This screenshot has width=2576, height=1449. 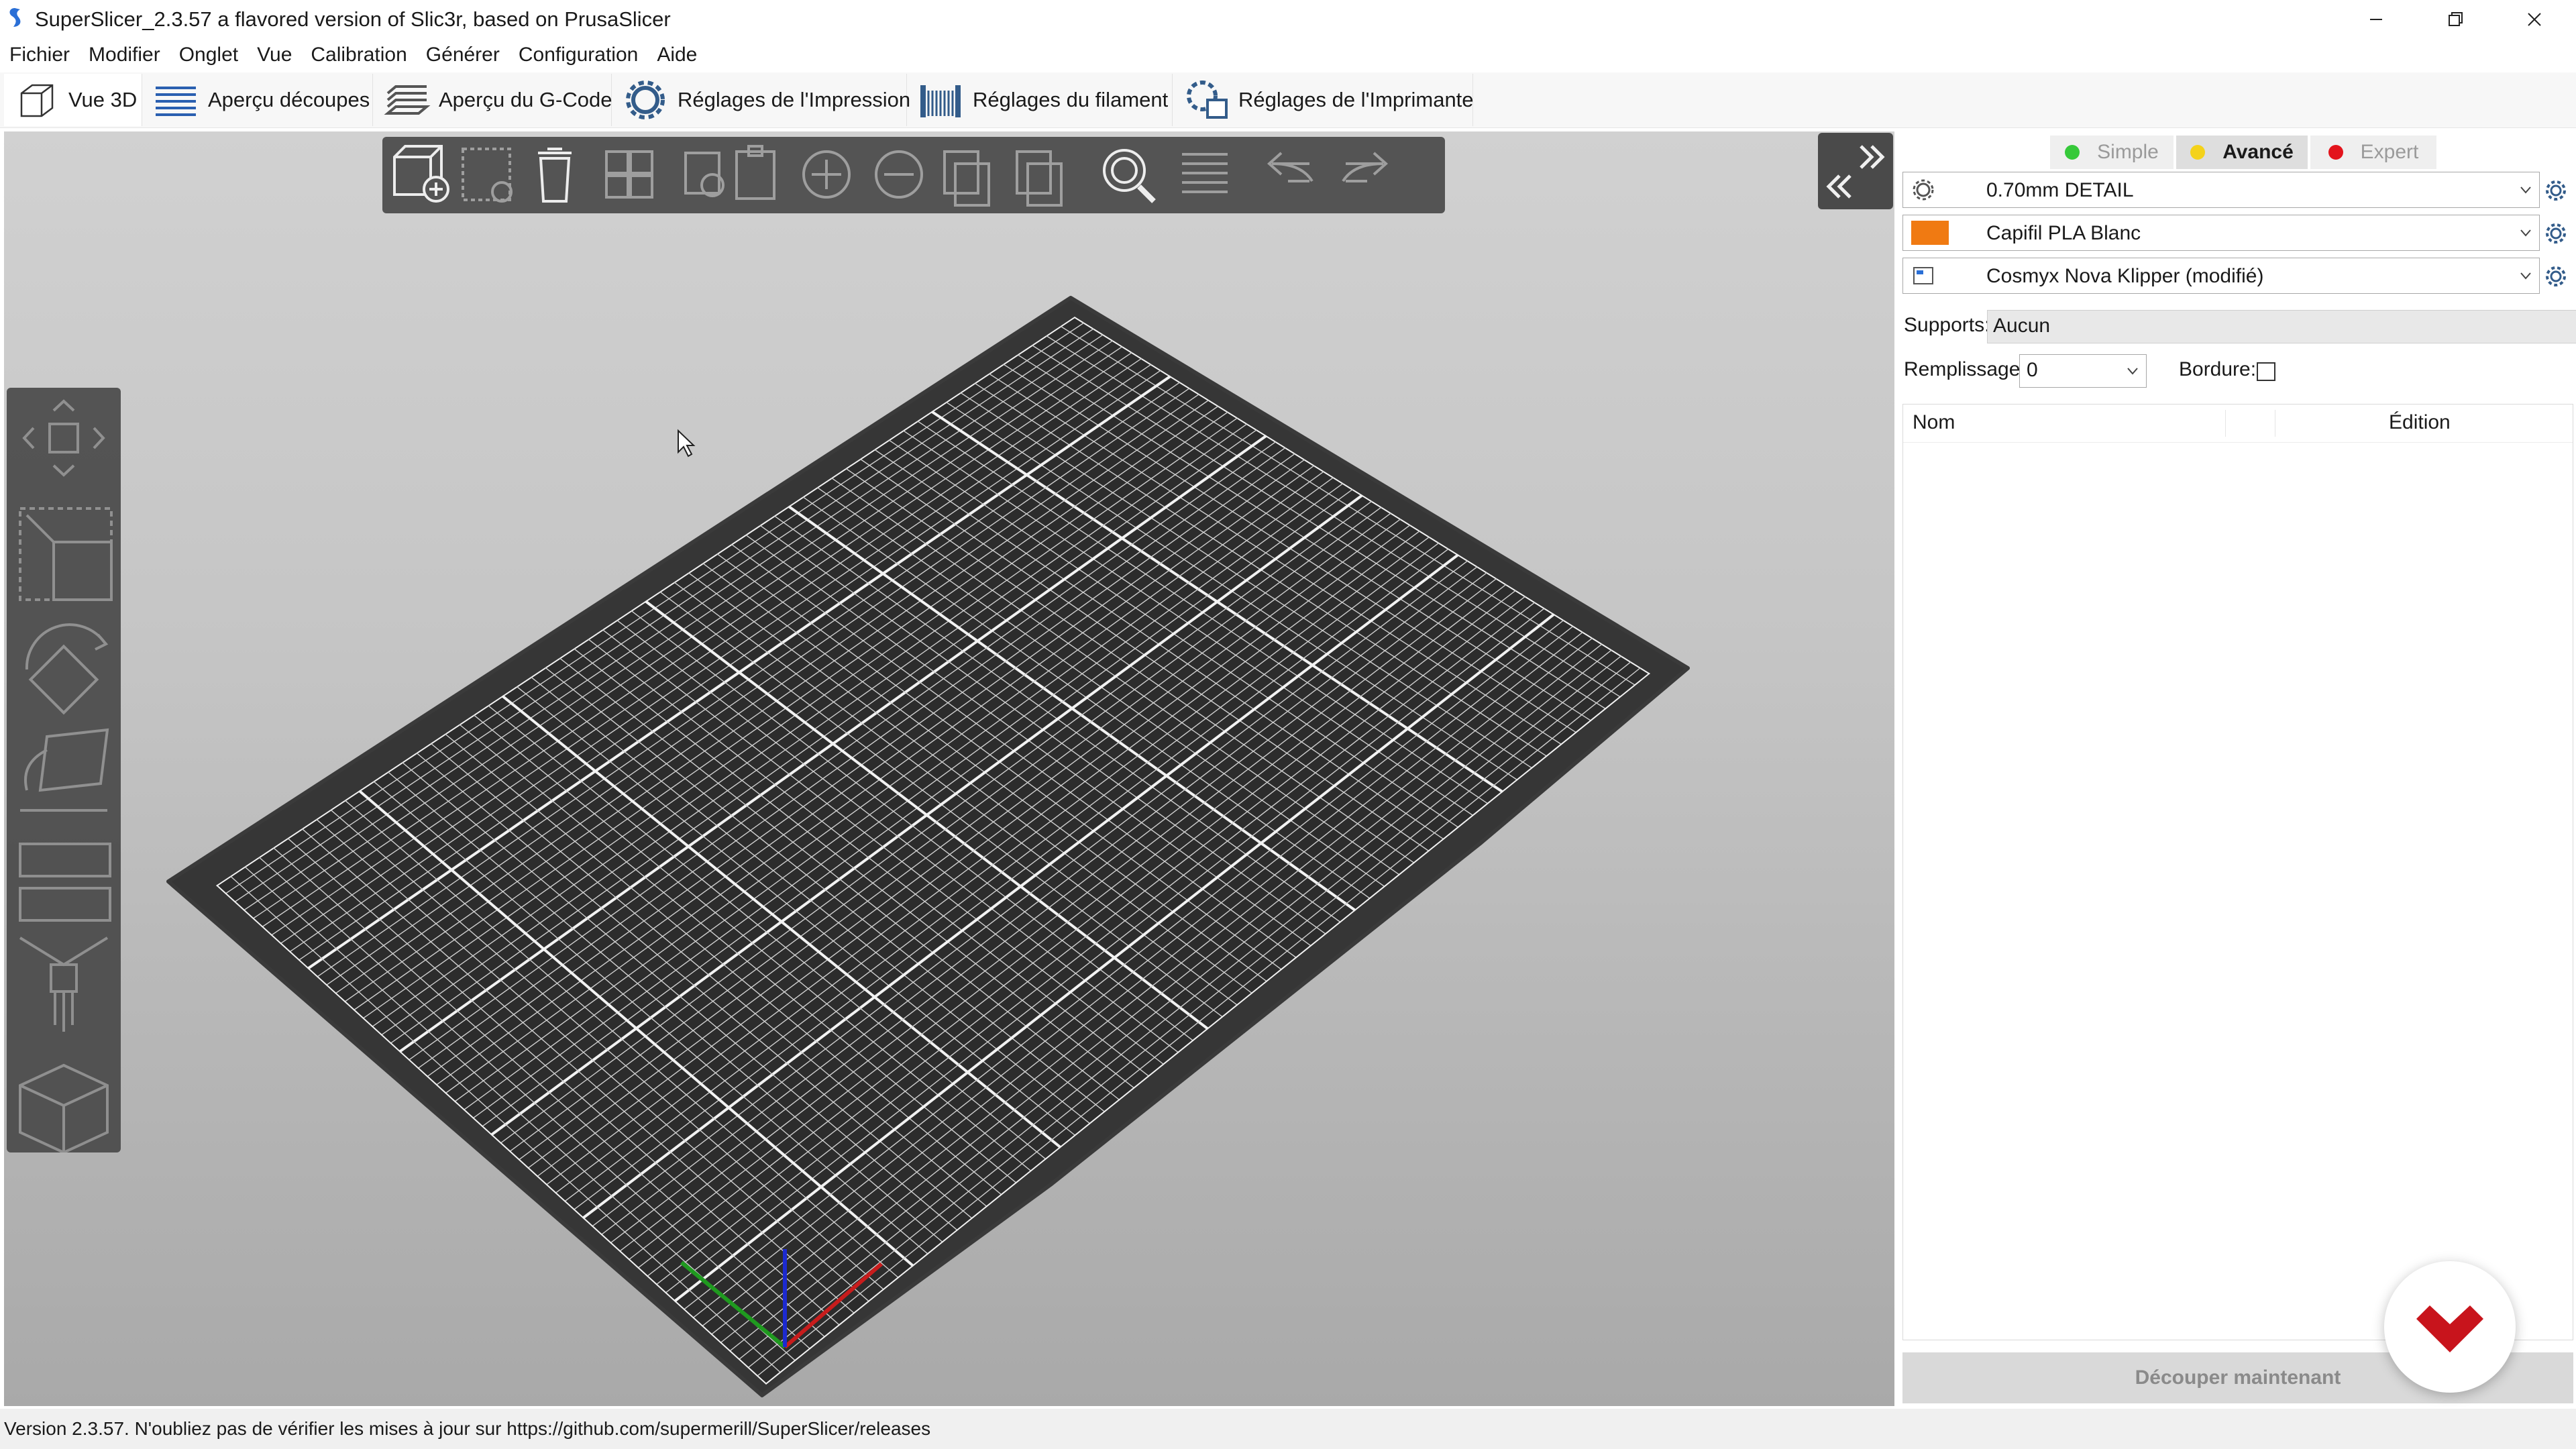 I want to click on filament-color-swatch, so click(x=1930, y=233).